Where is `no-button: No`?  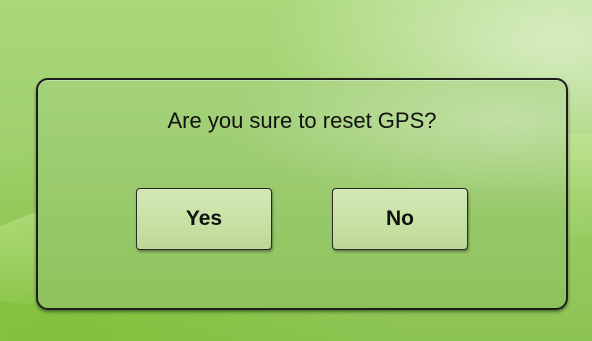 no-button: No is located at coordinates (400, 219).